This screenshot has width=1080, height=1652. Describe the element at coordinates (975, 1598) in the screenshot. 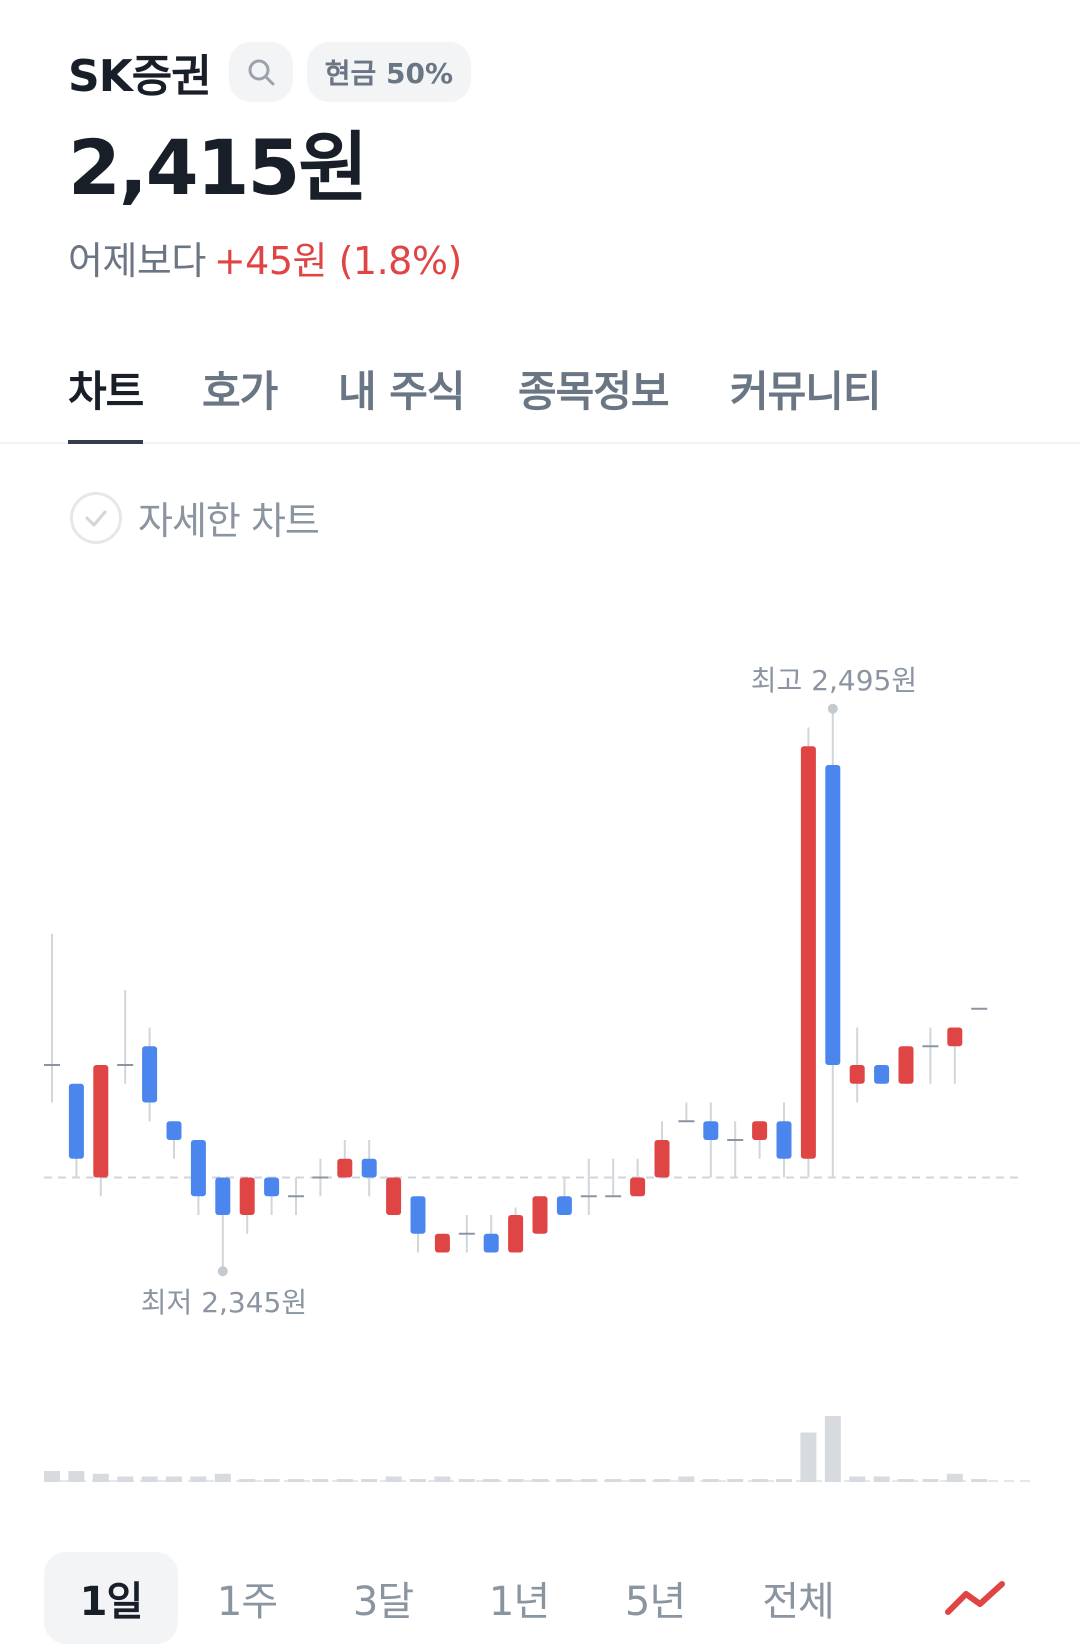

I see `line-chart-icon` at that location.